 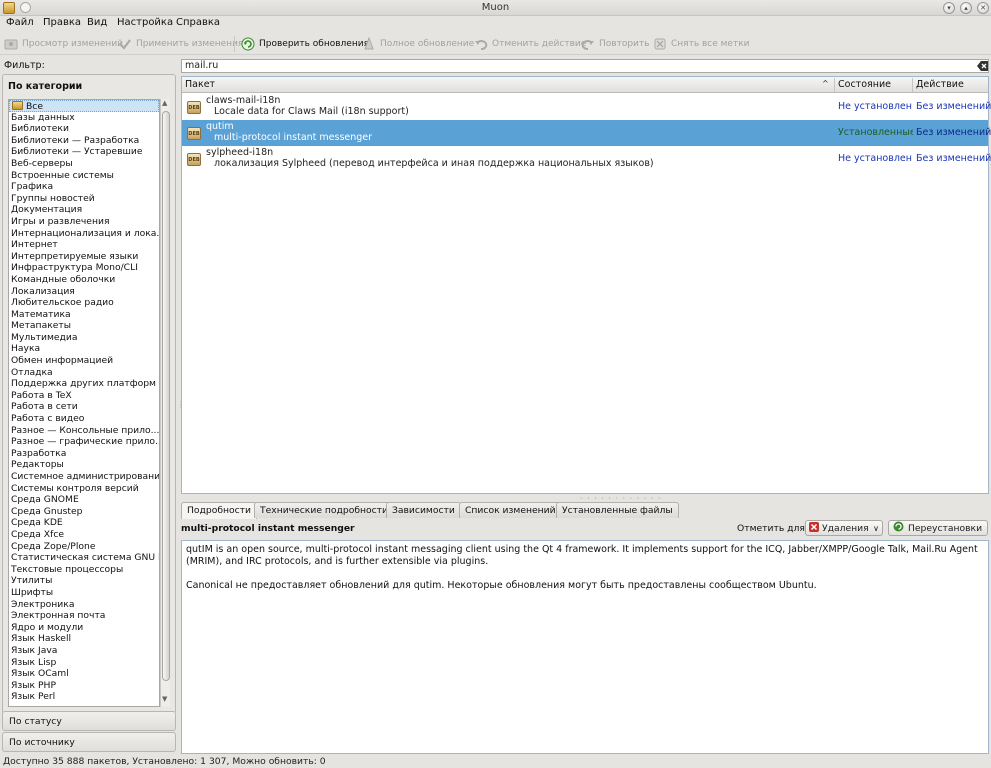 I want to click on filter-by-status: По статусу, so click(x=89, y=721).